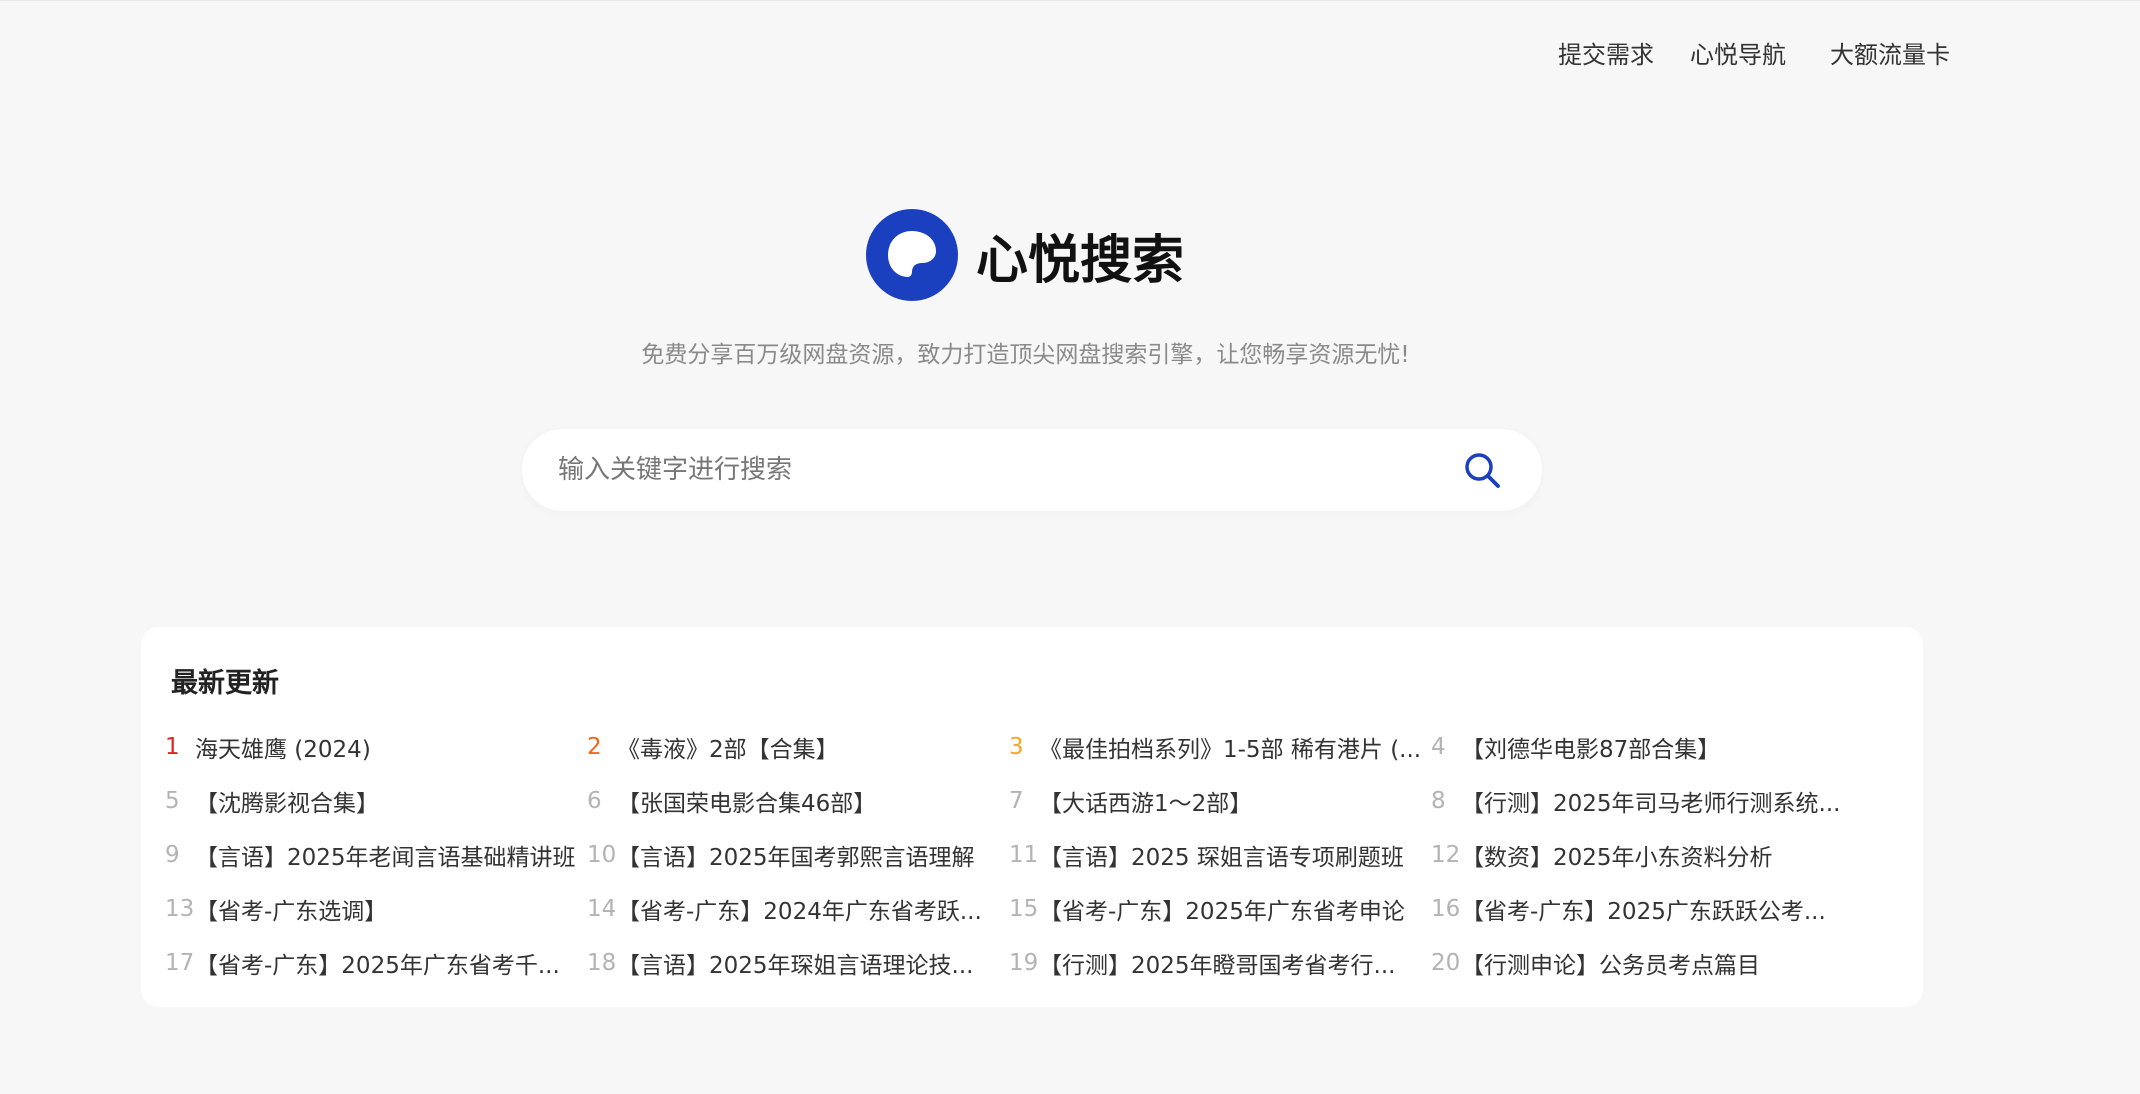 Image resolution: width=2140 pixels, height=1094 pixels. I want to click on rank-number: 5, so click(172, 801).